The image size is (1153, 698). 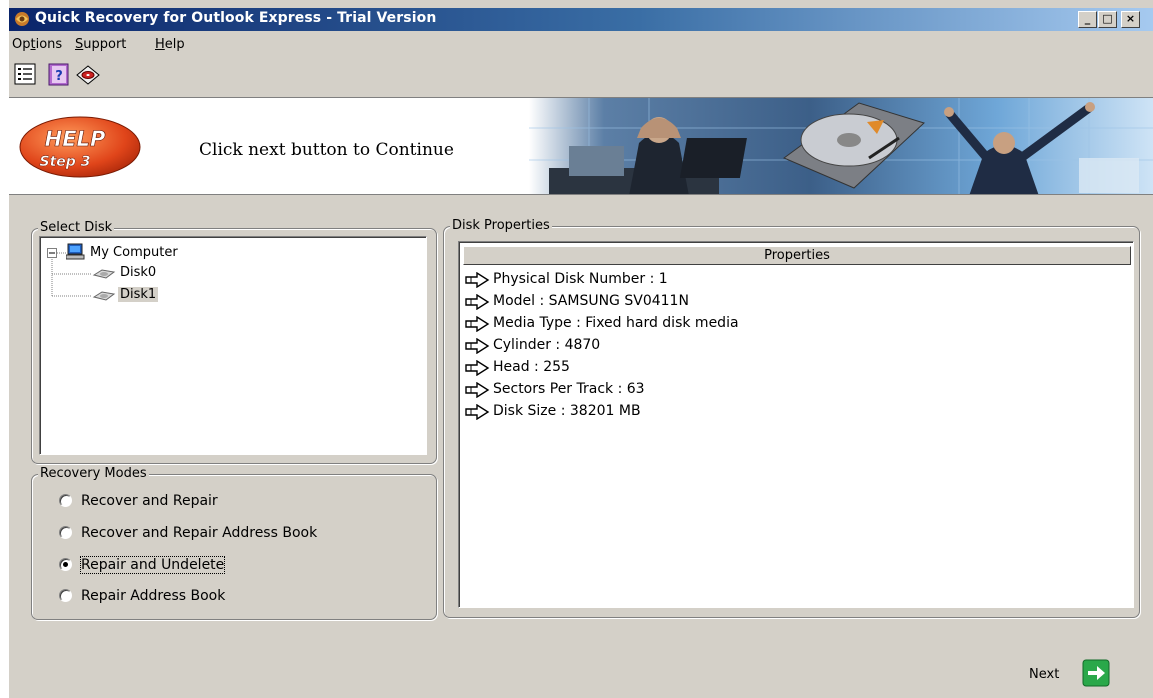 What do you see at coordinates (1087, 19) in the screenshot?
I see `minimize-button: _` at bounding box center [1087, 19].